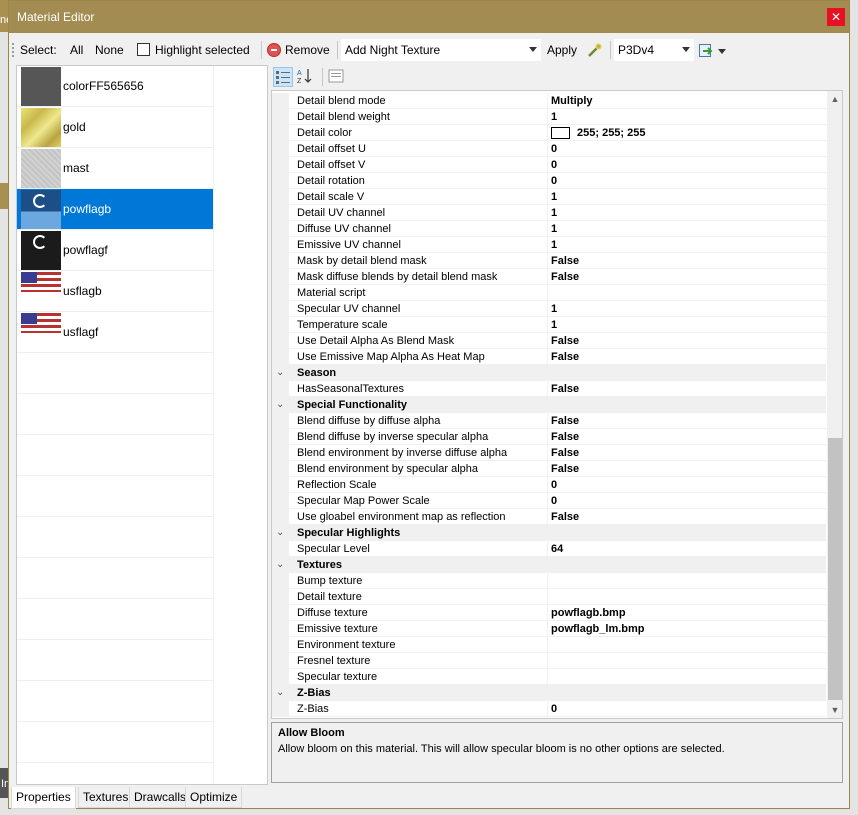  What do you see at coordinates (549, 389) in the screenshot?
I see `property-row: HasSeasonalTextures False` at bounding box center [549, 389].